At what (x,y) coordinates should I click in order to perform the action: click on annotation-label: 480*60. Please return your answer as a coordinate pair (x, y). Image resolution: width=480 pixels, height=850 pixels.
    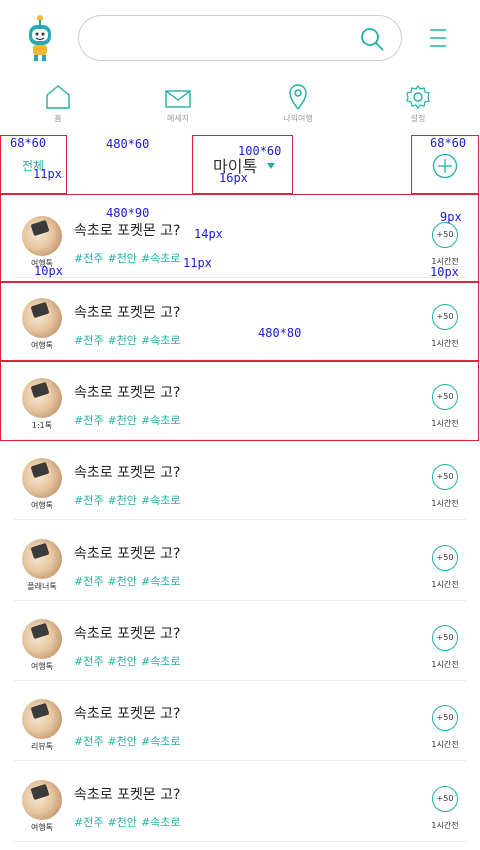
    Looking at the image, I should click on (128, 144).